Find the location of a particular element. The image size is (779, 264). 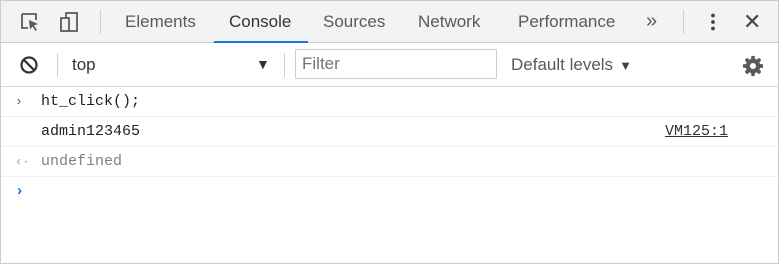

device-toggle-icon is located at coordinates (69, 22).